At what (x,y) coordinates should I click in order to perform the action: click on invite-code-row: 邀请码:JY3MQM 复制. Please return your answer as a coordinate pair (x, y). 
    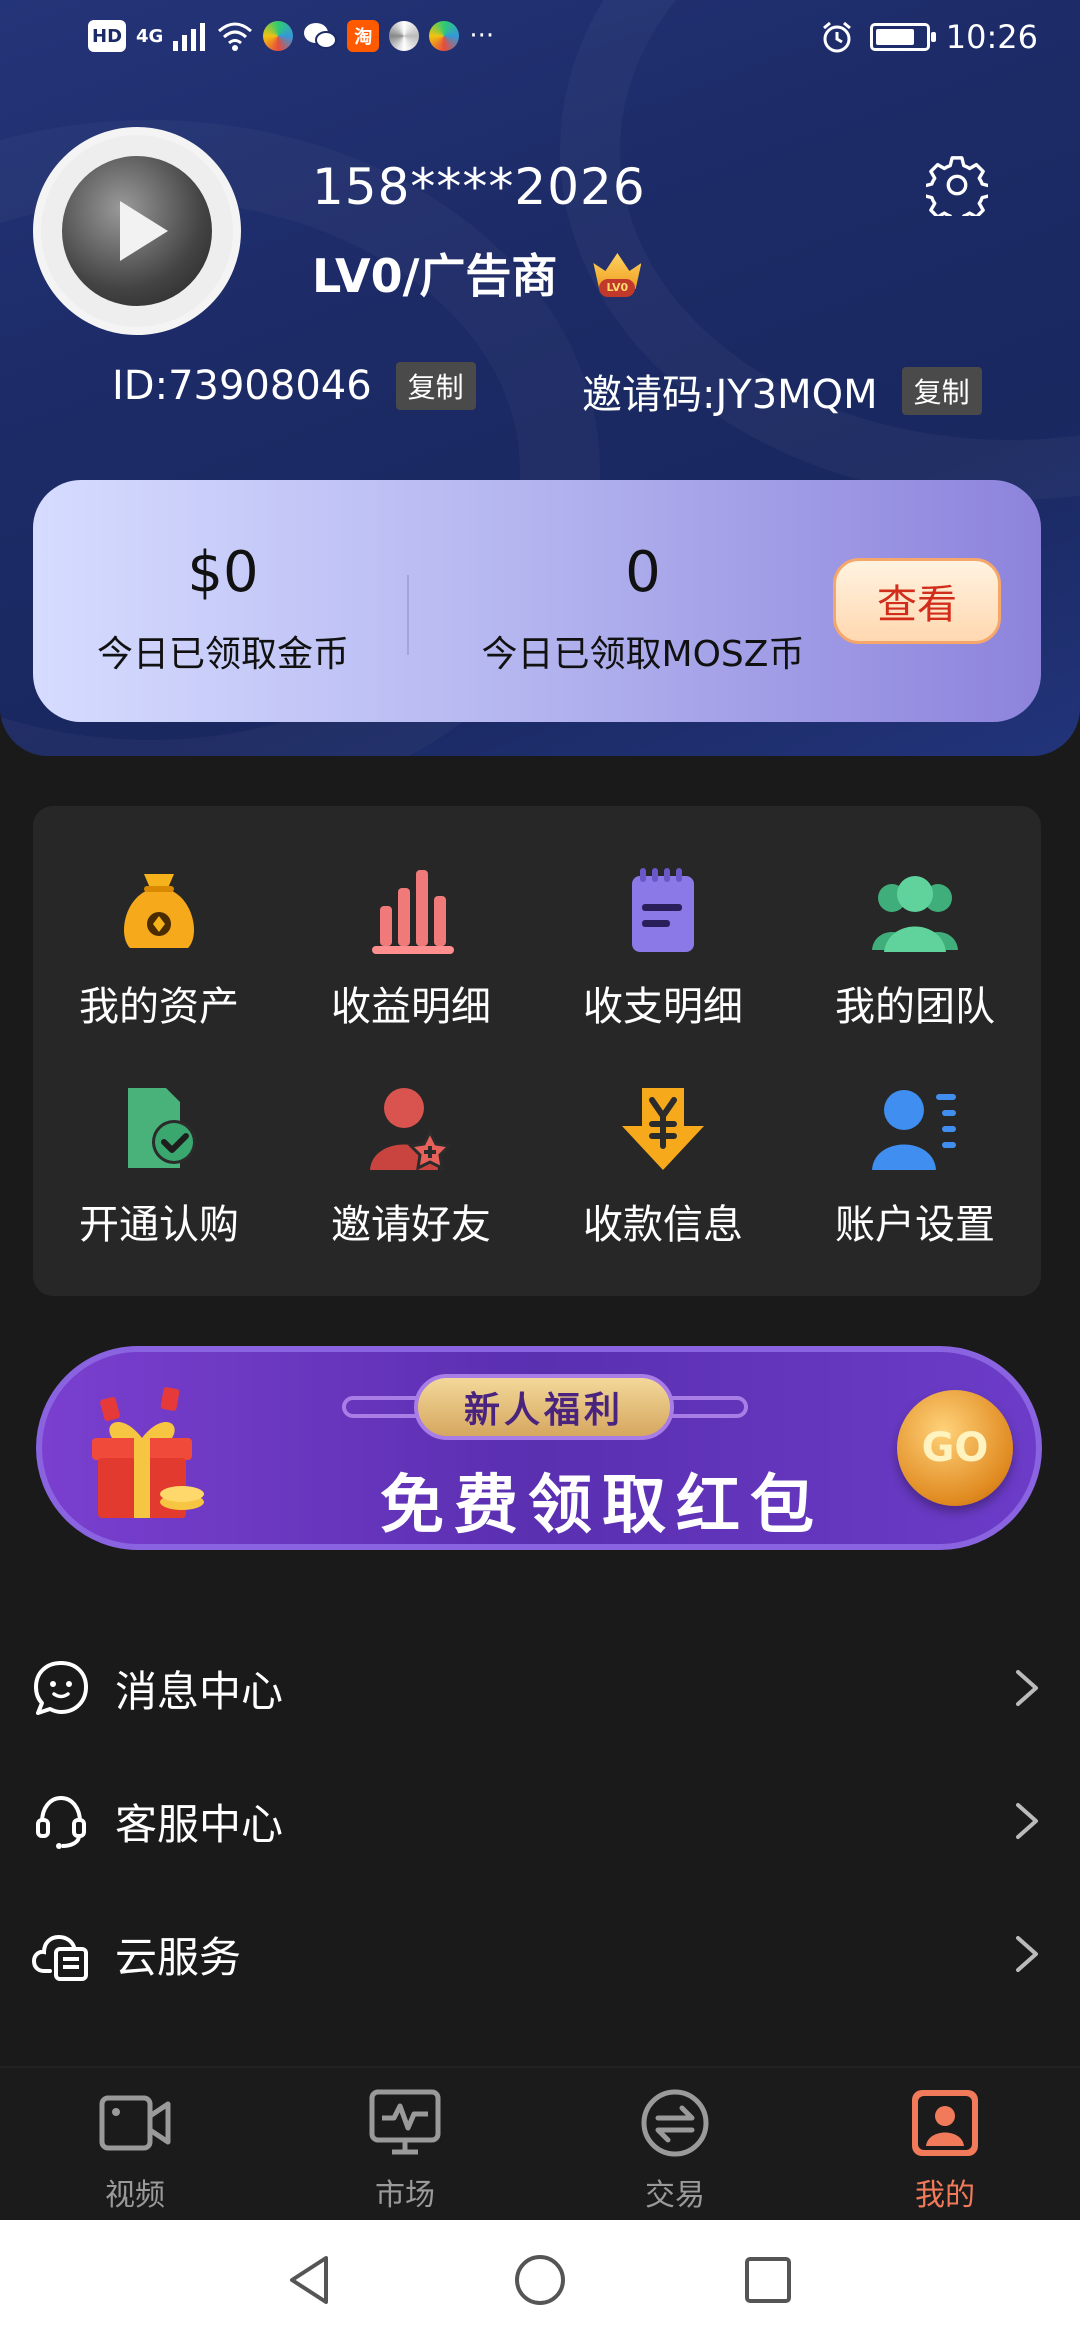
    Looking at the image, I should click on (782, 391).